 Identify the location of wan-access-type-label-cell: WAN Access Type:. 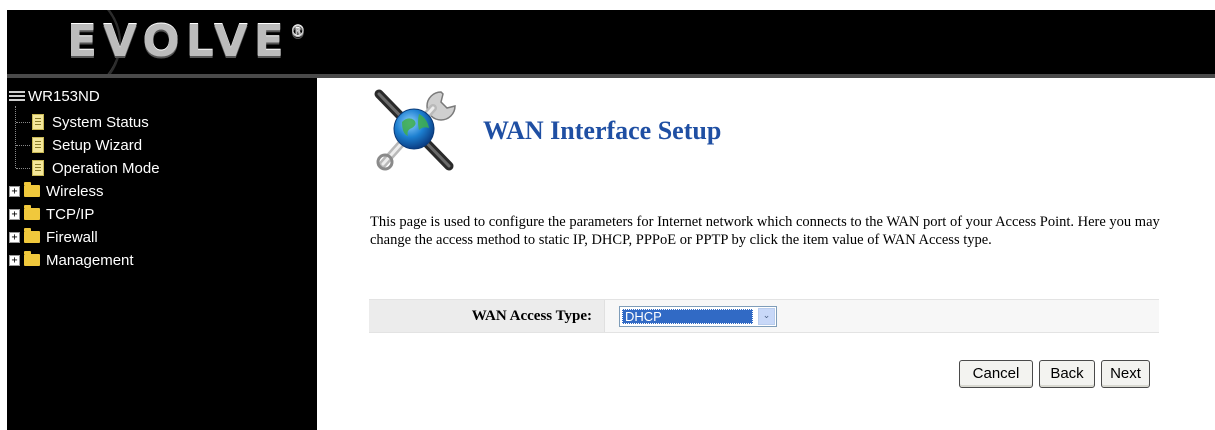
(487, 316).